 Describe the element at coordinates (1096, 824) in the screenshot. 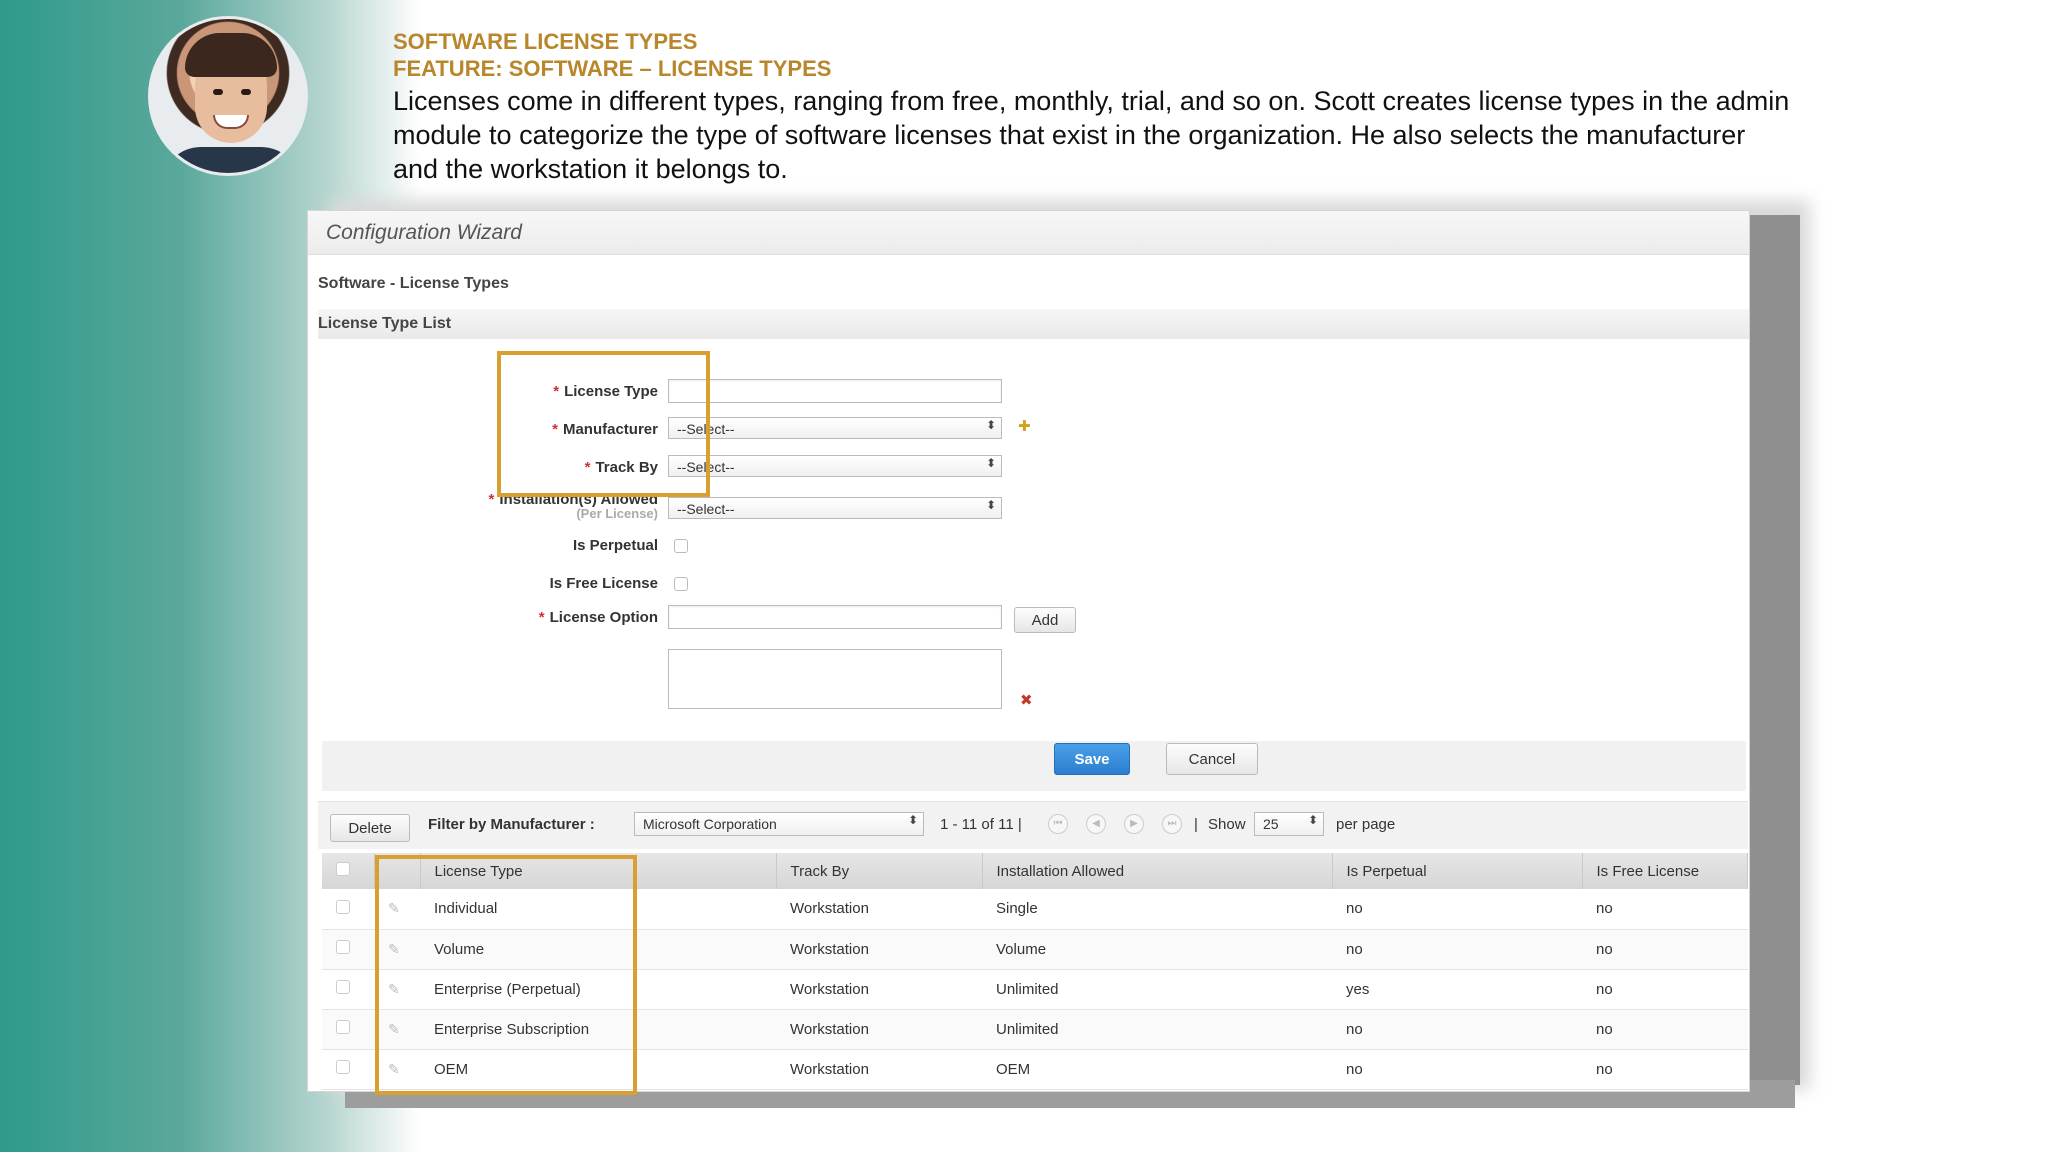

I see `prev-page-icon: ◀` at that location.